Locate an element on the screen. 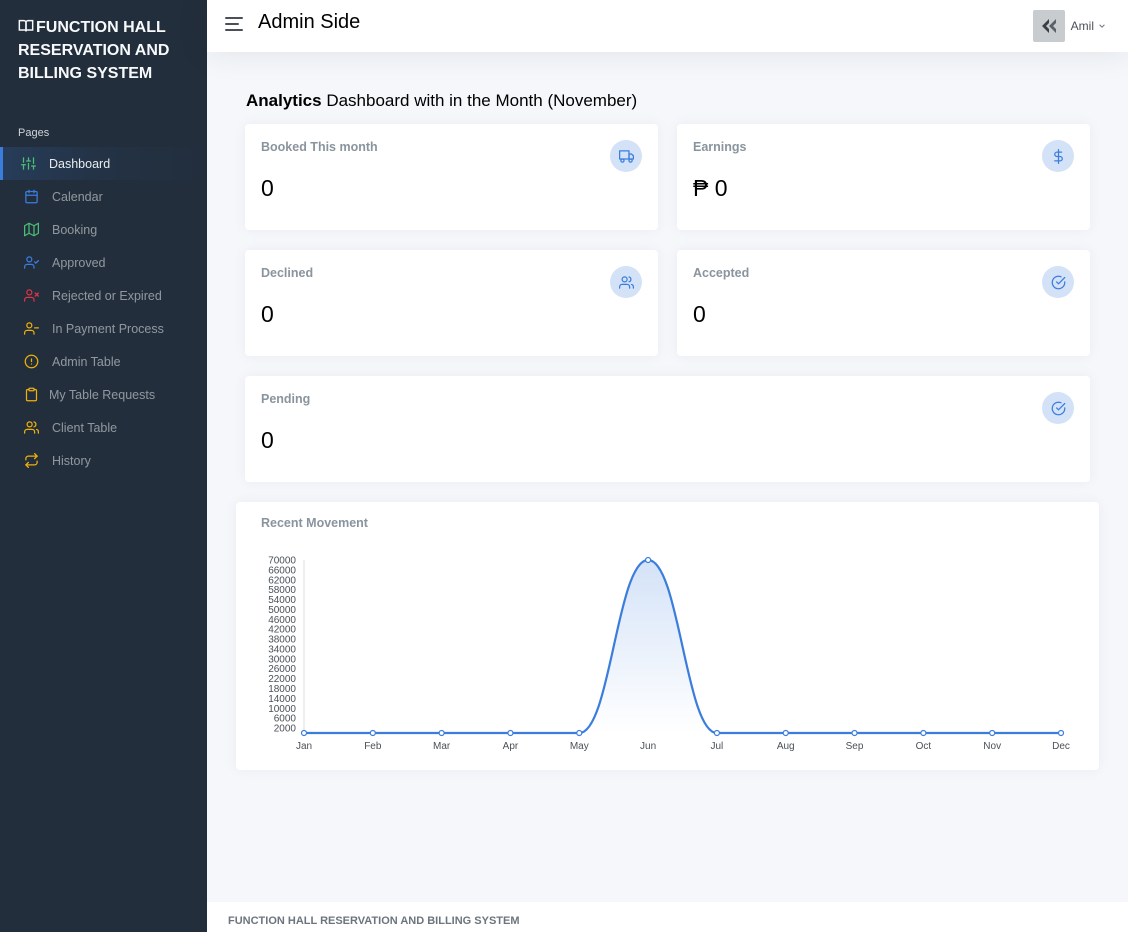  sidebar-item-rejected-or-expired: Rejected or Expired is located at coordinates (103, 295).